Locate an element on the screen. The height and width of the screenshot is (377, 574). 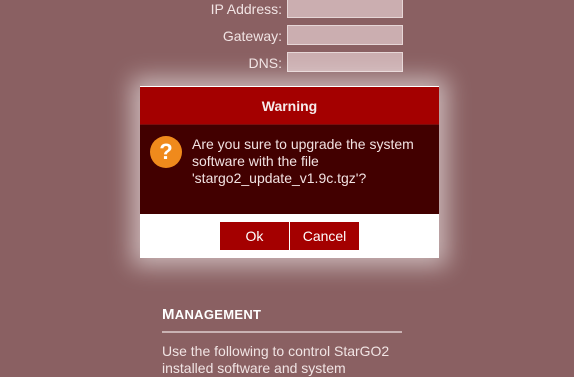
management-heading-initial: M is located at coordinates (168, 314).